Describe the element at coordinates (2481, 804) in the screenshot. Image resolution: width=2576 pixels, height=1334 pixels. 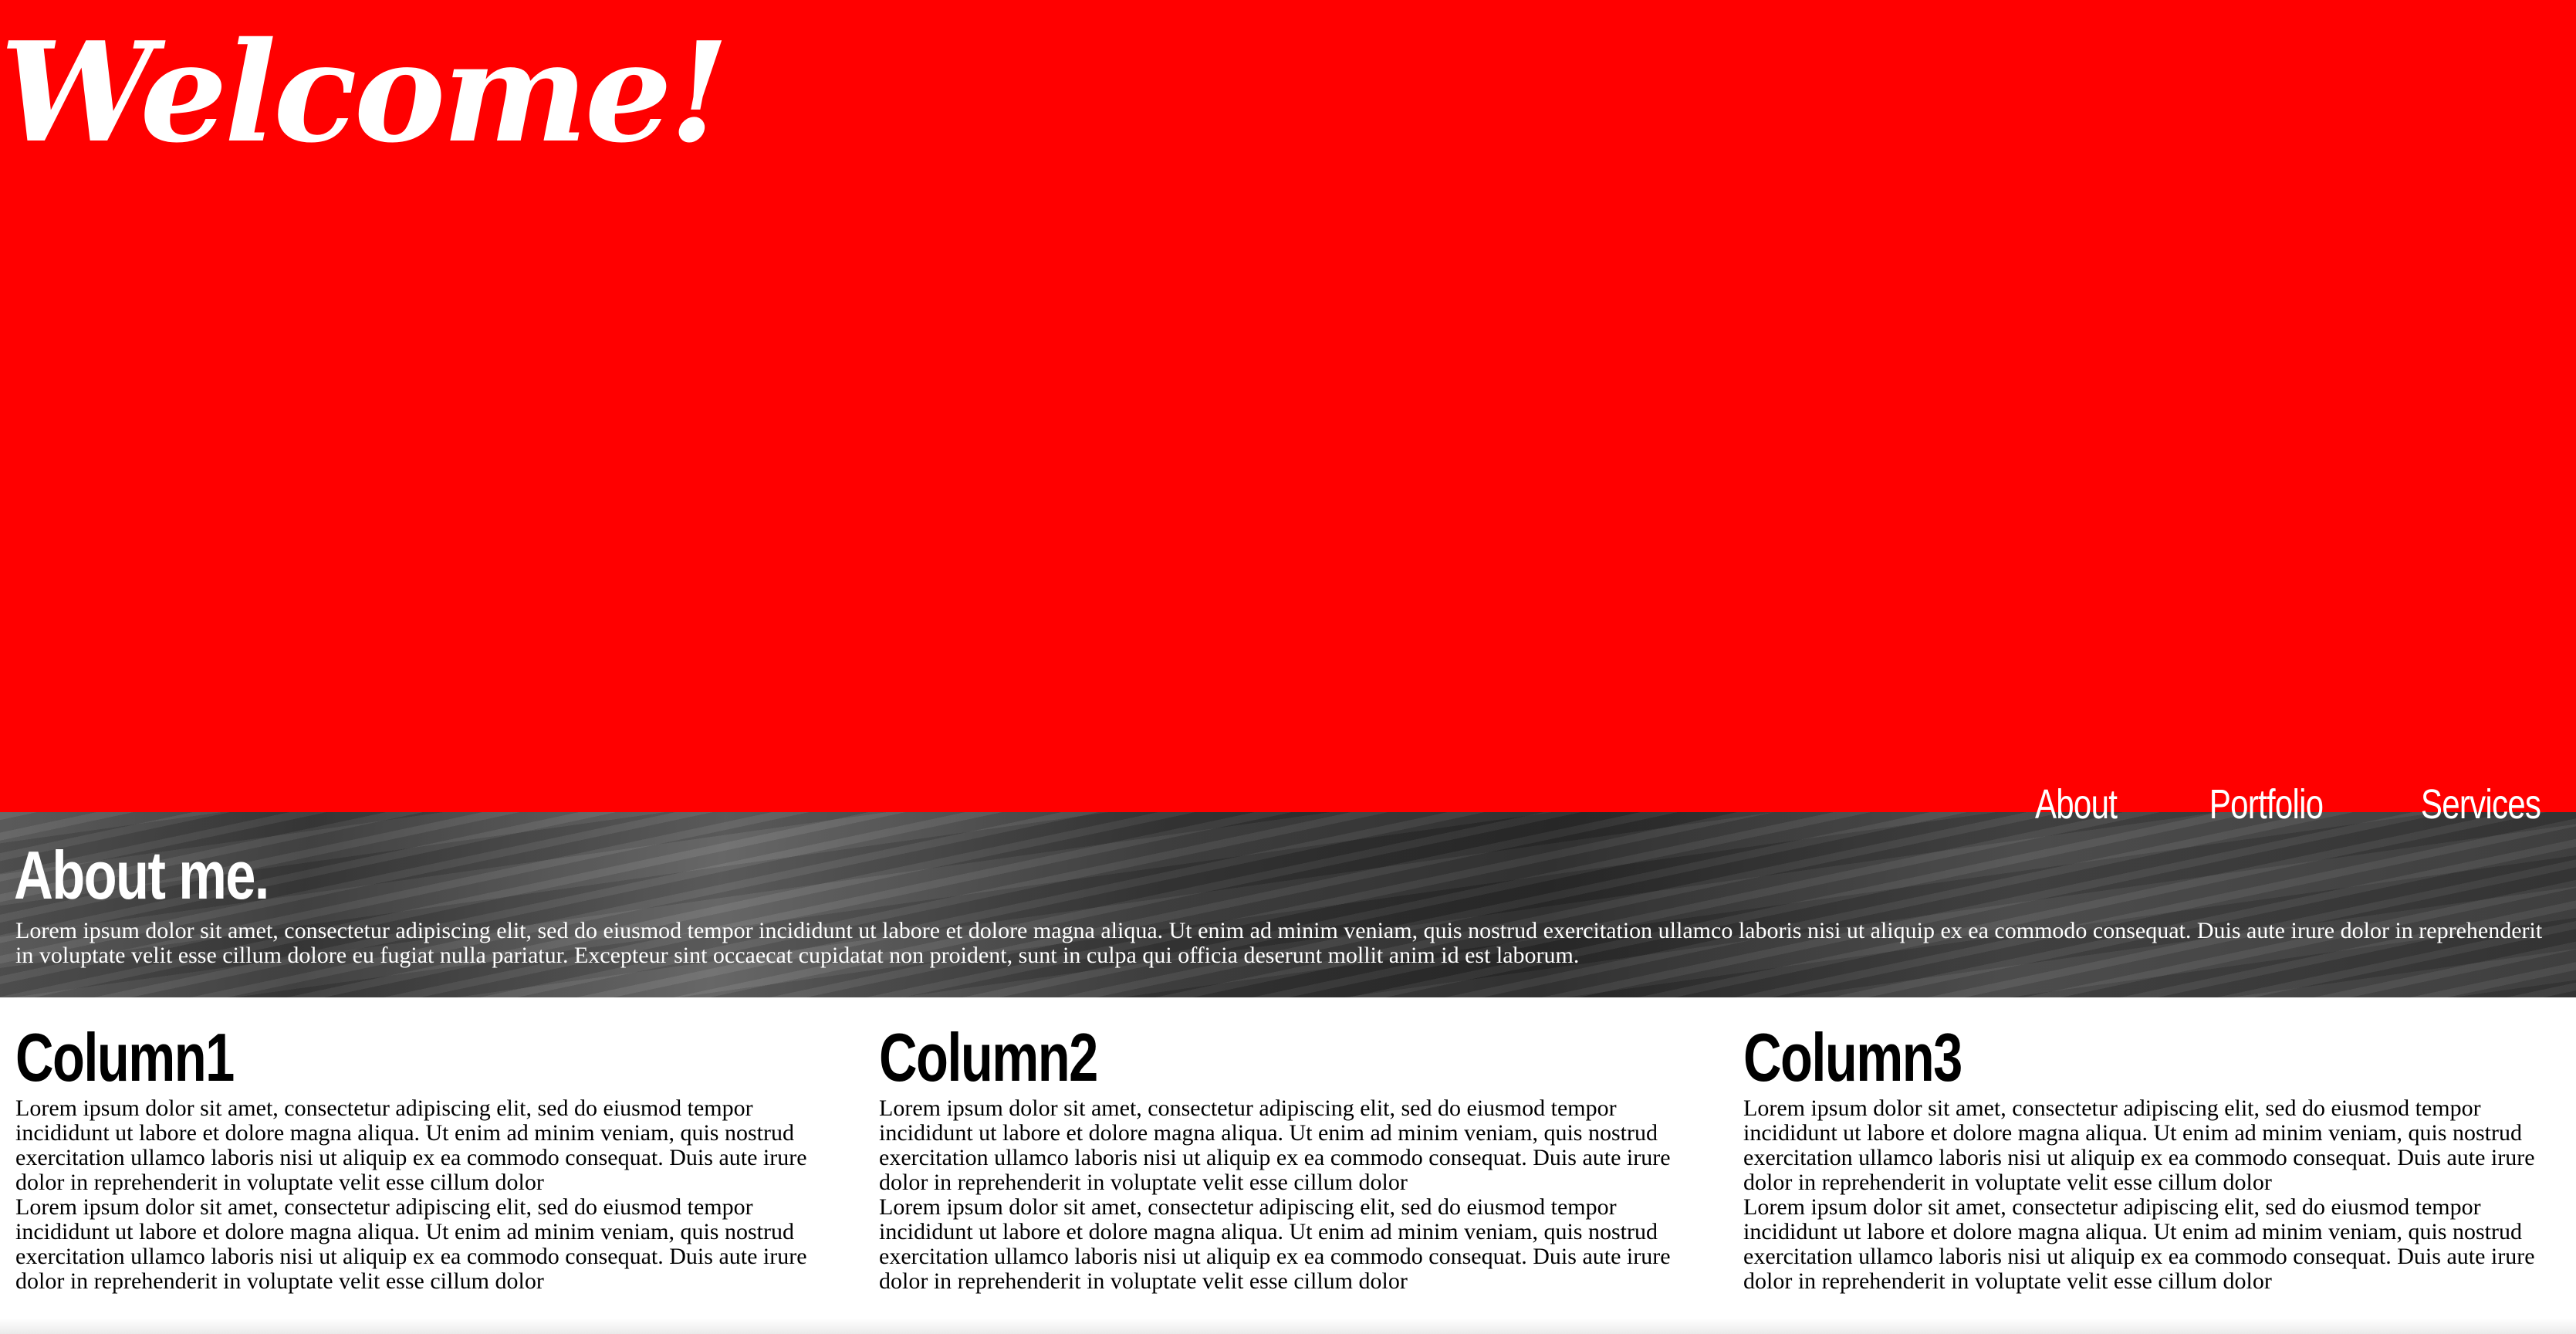
I see `nav-link-services: Services` at that location.